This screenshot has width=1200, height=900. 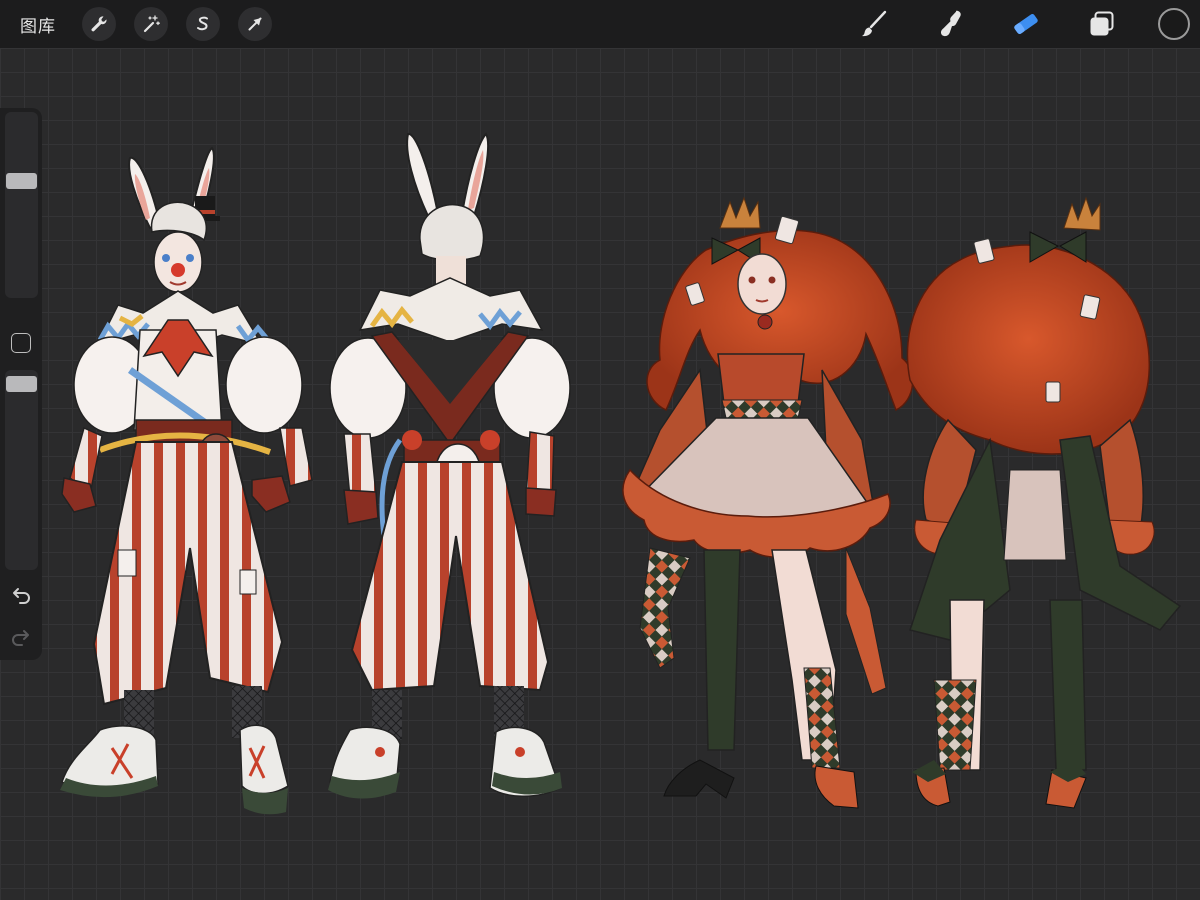 I want to click on brush-icon, so click(x=874, y=23).